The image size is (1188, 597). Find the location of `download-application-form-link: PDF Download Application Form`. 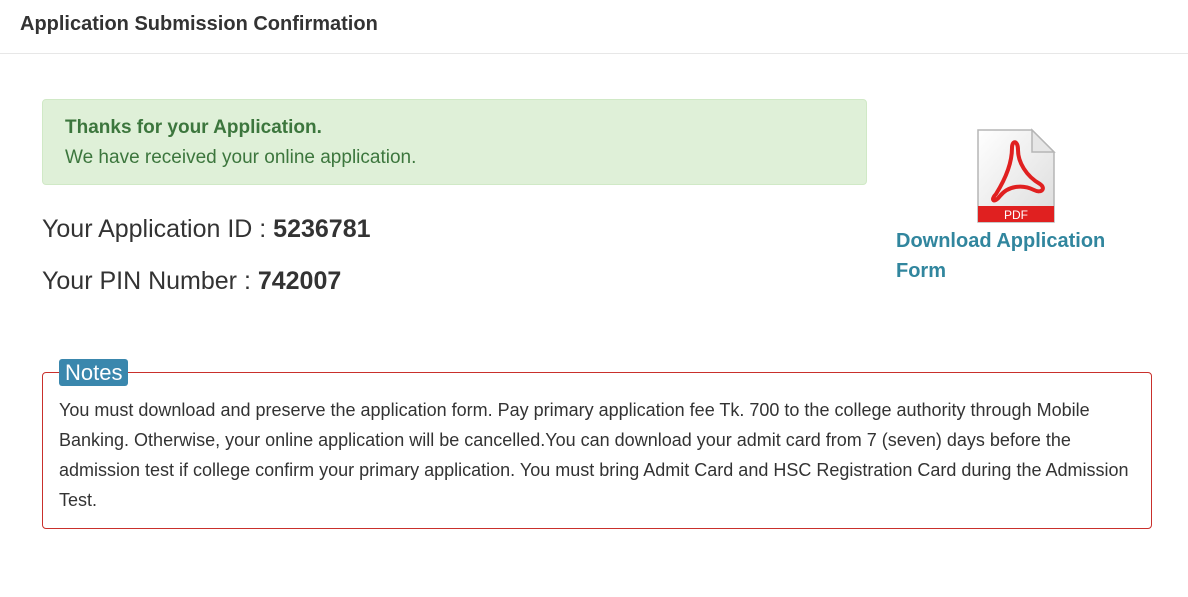

download-application-form-link: PDF Download Application Form is located at coordinates (1011, 208).